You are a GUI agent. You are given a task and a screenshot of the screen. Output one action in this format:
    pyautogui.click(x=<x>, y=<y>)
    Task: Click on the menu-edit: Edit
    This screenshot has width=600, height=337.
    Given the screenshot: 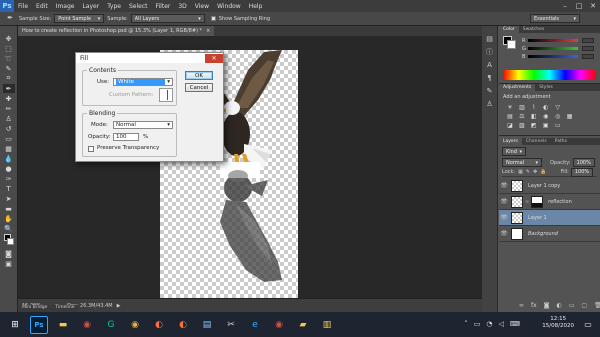 What is the action you would take?
    pyautogui.click(x=42, y=6)
    